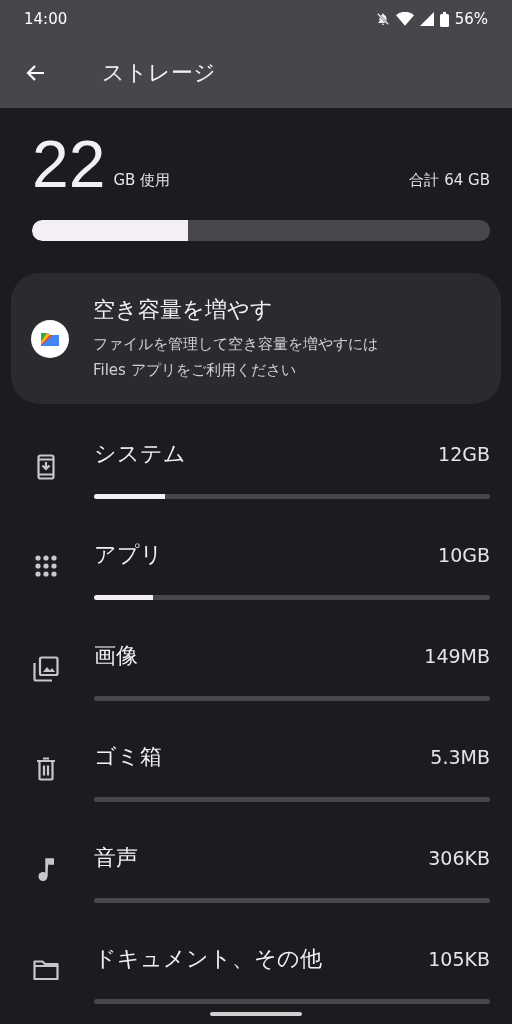 The height and width of the screenshot is (1024, 512). What do you see at coordinates (116, 656) in the screenshot?
I see `category-name: 画像` at bounding box center [116, 656].